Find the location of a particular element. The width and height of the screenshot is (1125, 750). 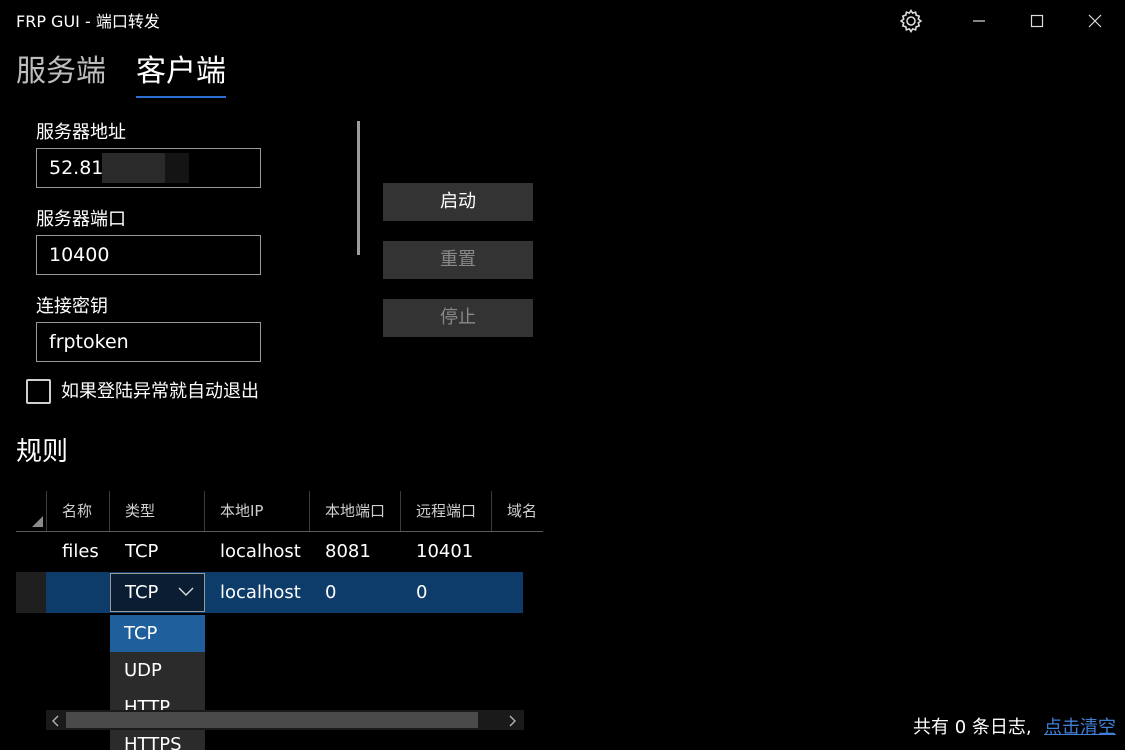

rules-title: 规则 is located at coordinates (42, 452).